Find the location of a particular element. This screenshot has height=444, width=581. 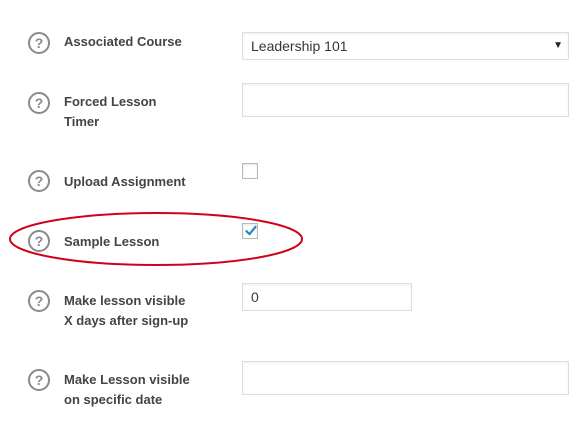

visible-after-days-help-icon: ? is located at coordinates (39, 301).